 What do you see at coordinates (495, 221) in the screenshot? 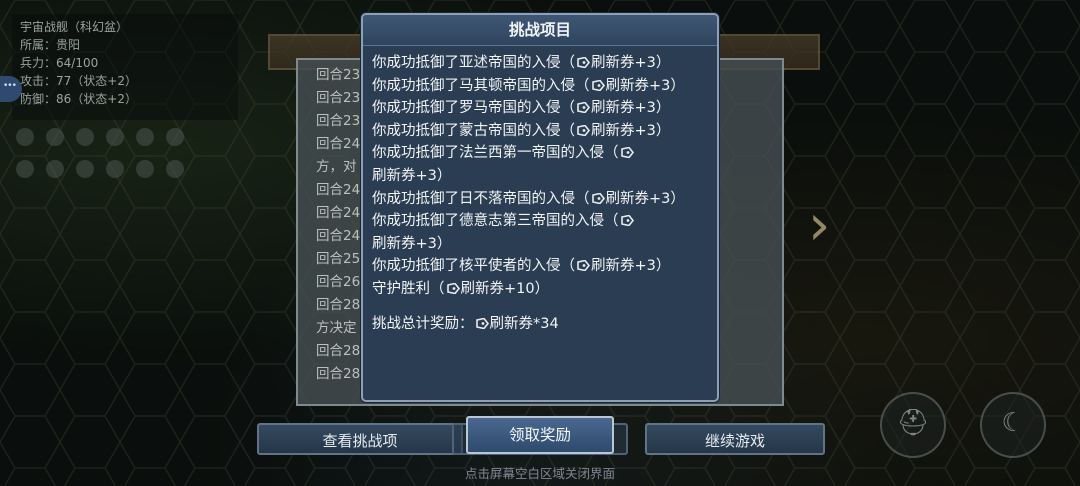
I see `entry-text: 你成功抵御了德意志第三帝国的入侵（` at bounding box center [495, 221].